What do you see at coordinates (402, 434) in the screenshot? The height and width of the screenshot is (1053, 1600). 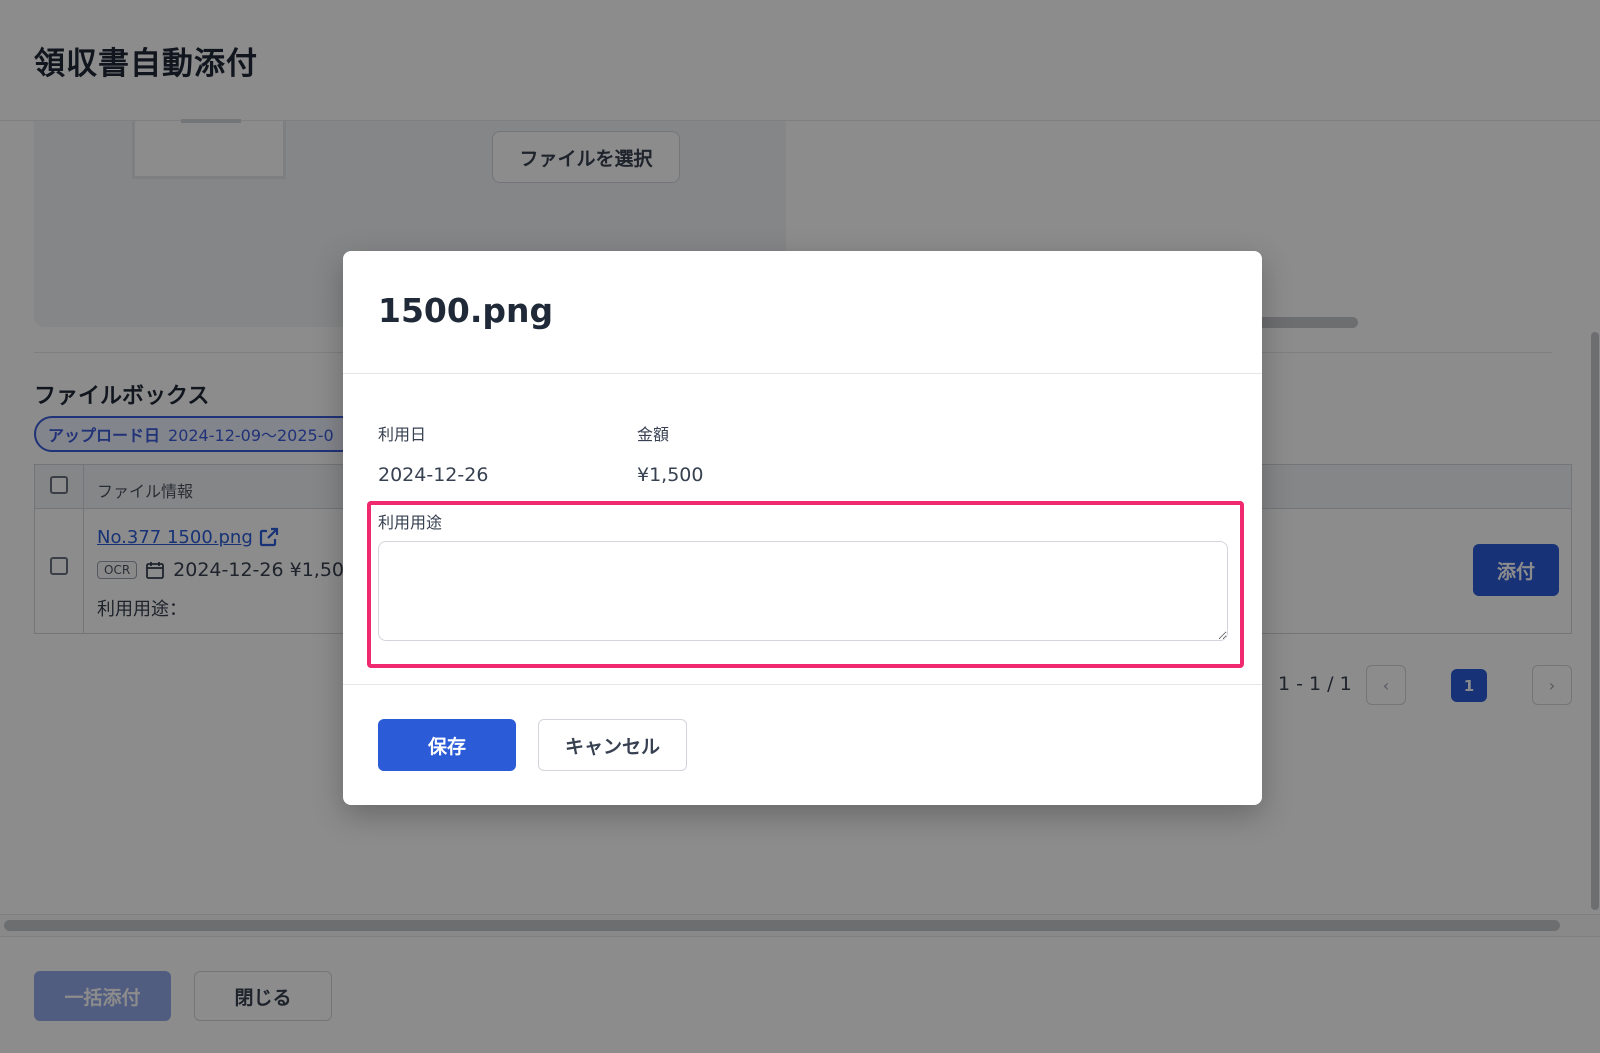 I see `usage-date-label: 利用日` at bounding box center [402, 434].